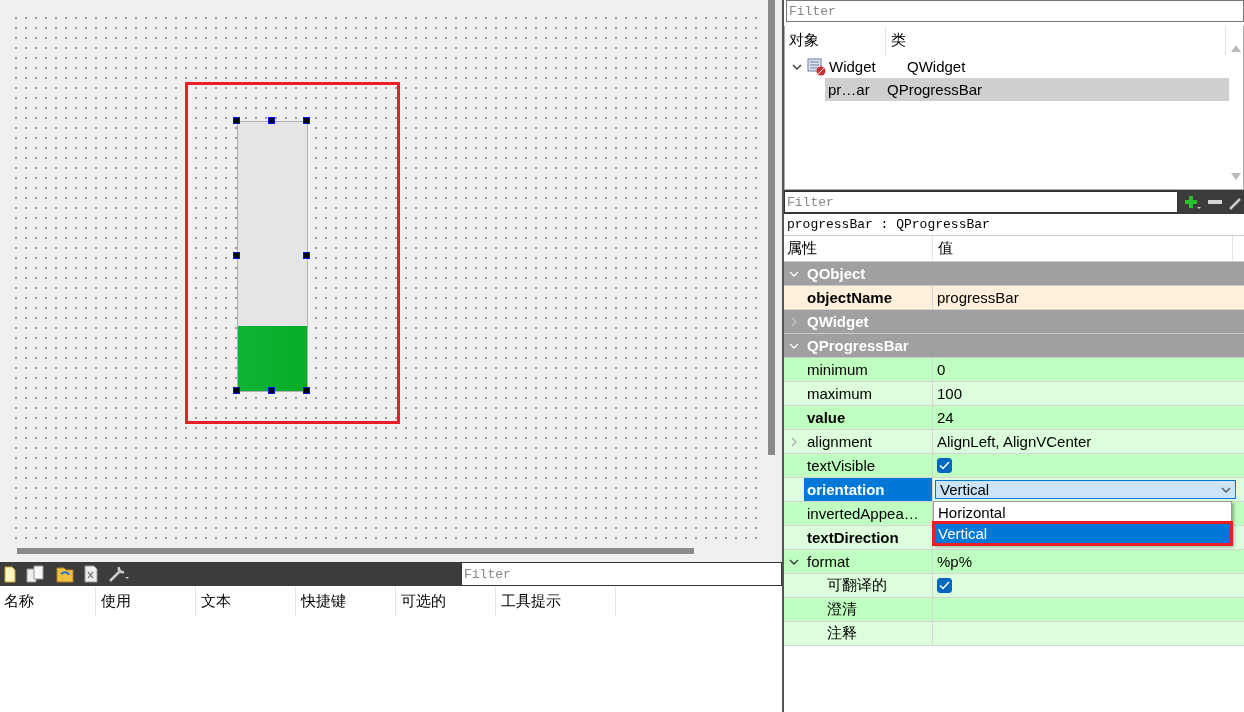 This screenshot has width=1244, height=712. What do you see at coordinates (1088, 297) in the screenshot?
I see `property-value: progressBar` at bounding box center [1088, 297].